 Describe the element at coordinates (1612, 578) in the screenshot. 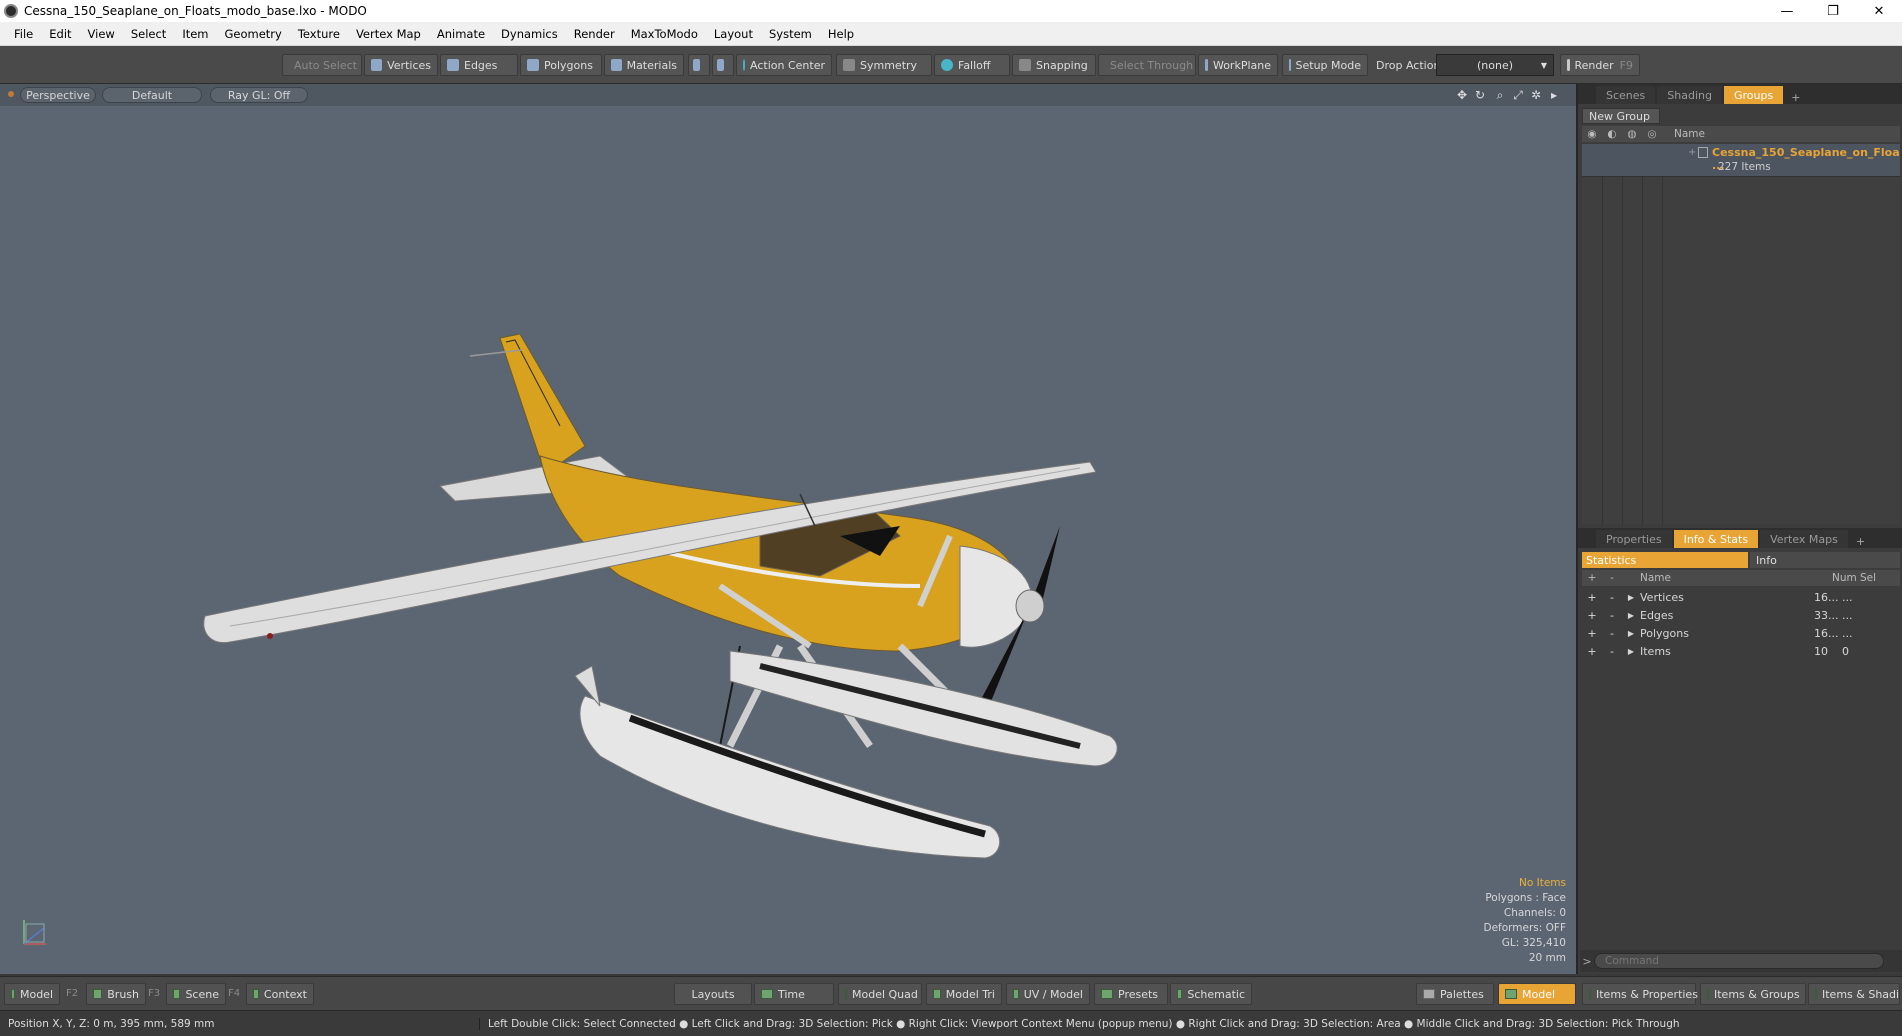

I see `collapse-all-icon: -` at that location.